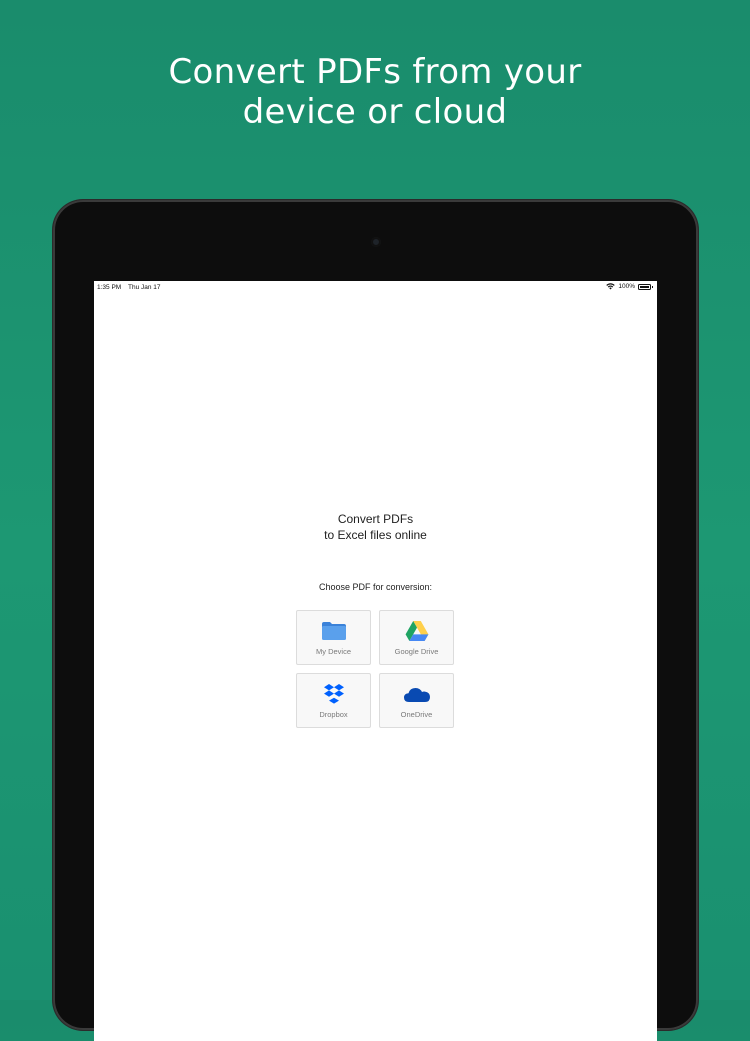  I want to click on status-bar: 1:35 PM Thu Jan 17 100%, so click(375, 288).